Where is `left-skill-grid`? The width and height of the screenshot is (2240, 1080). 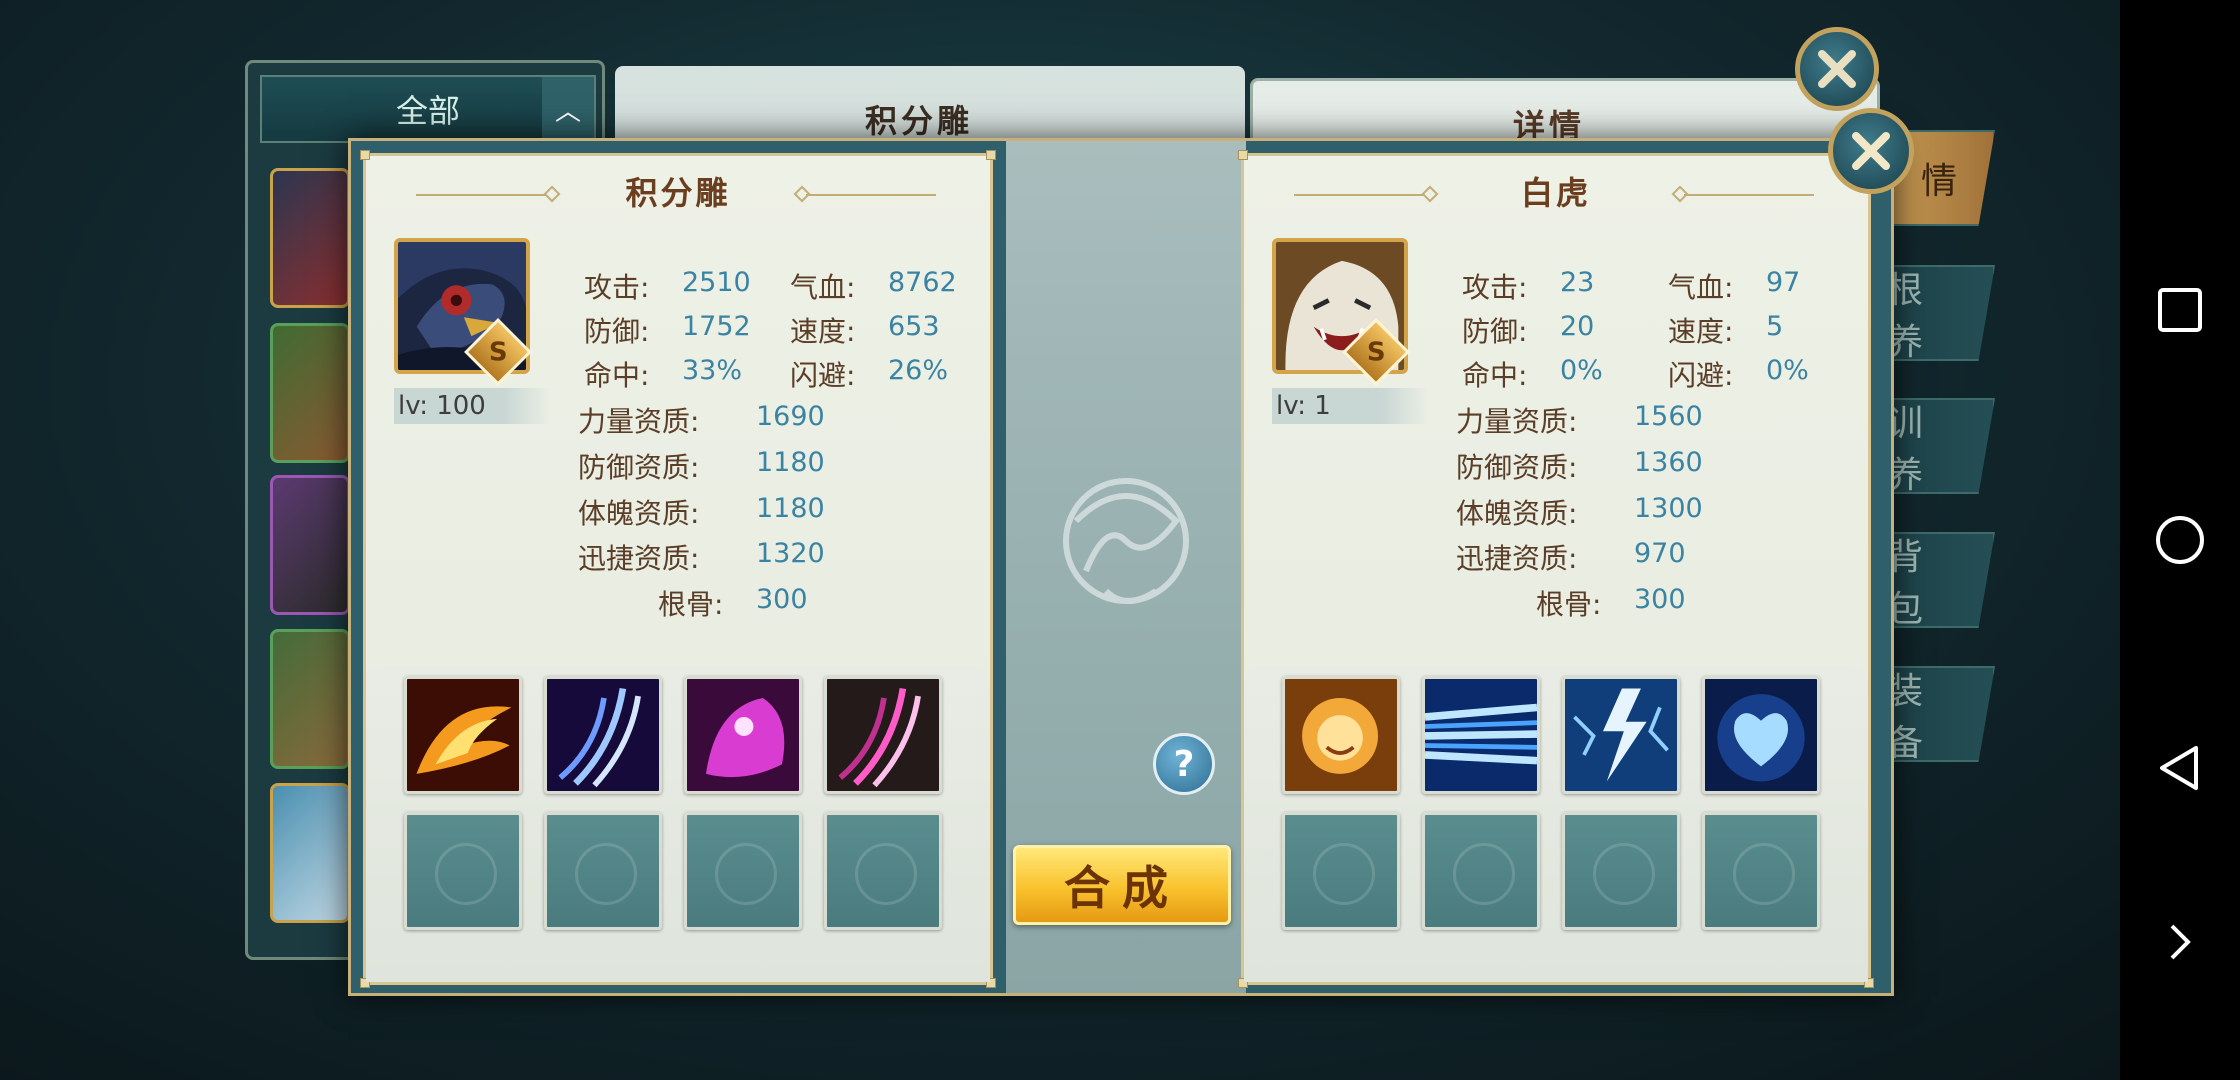
left-skill-grid is located at coordinates (678, 824).